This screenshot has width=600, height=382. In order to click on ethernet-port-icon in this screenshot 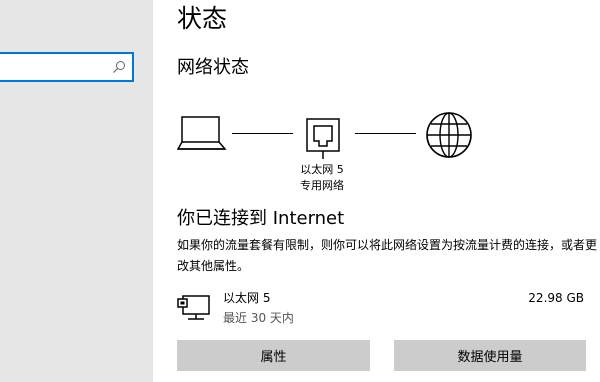, I will do `click(323, 138)`.